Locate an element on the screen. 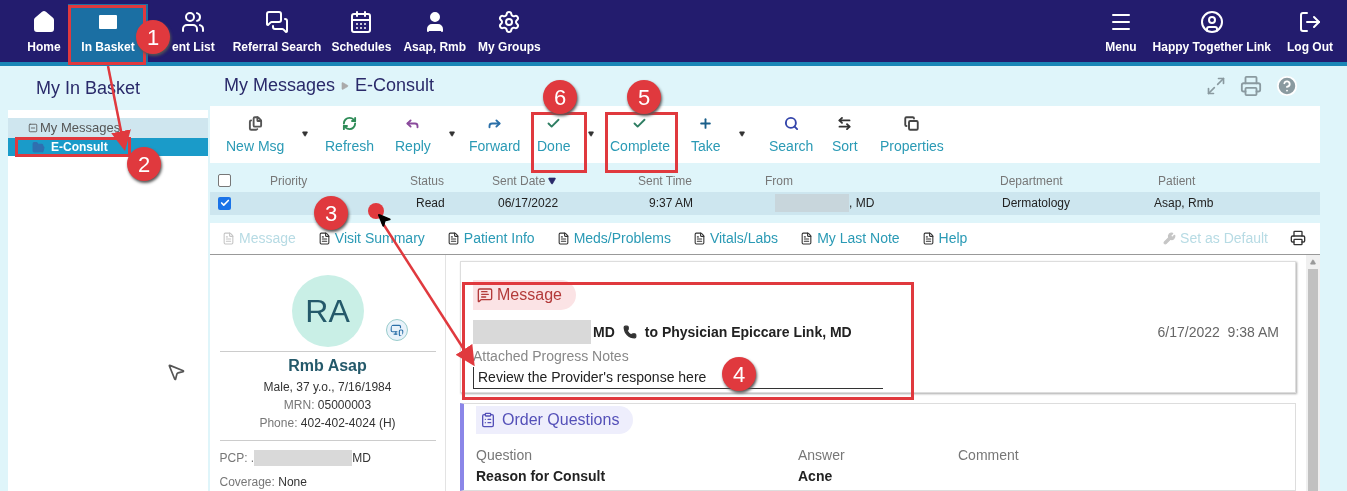 This screenshot has width=1347, height=491. breadcrumb-item: My Messages is located at coordinates (280, 86).